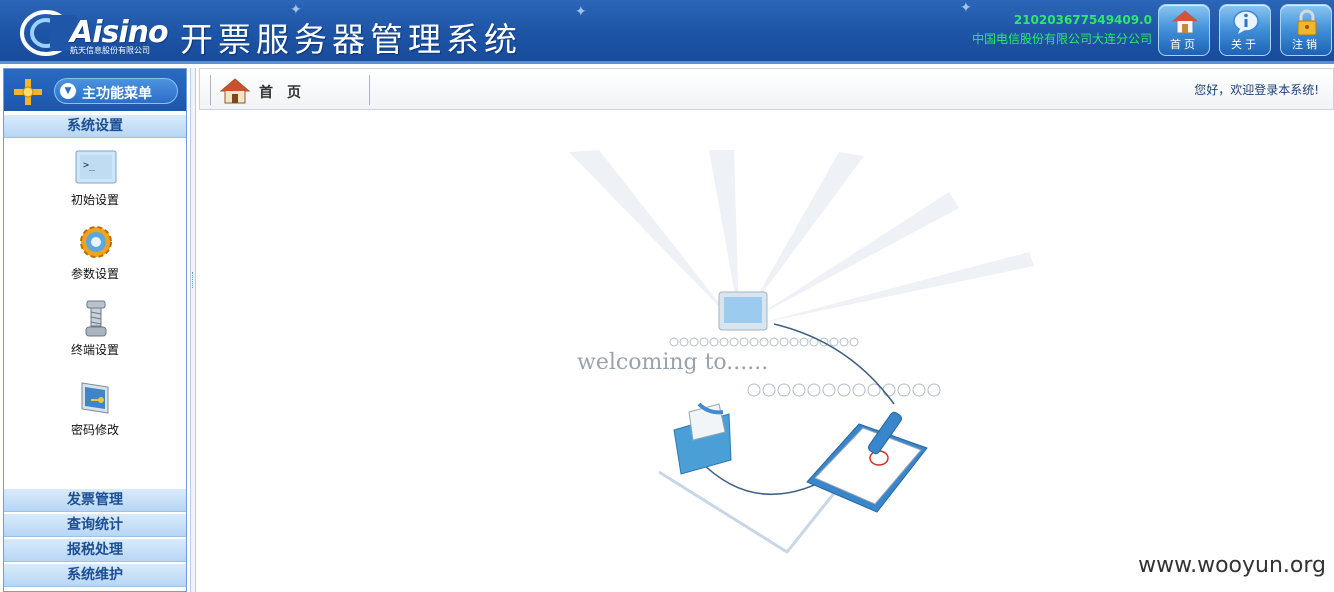  Describe the element at coordinates (68, 91) in the screenshot. I see `chevron-down-icon: ▼` at that location.